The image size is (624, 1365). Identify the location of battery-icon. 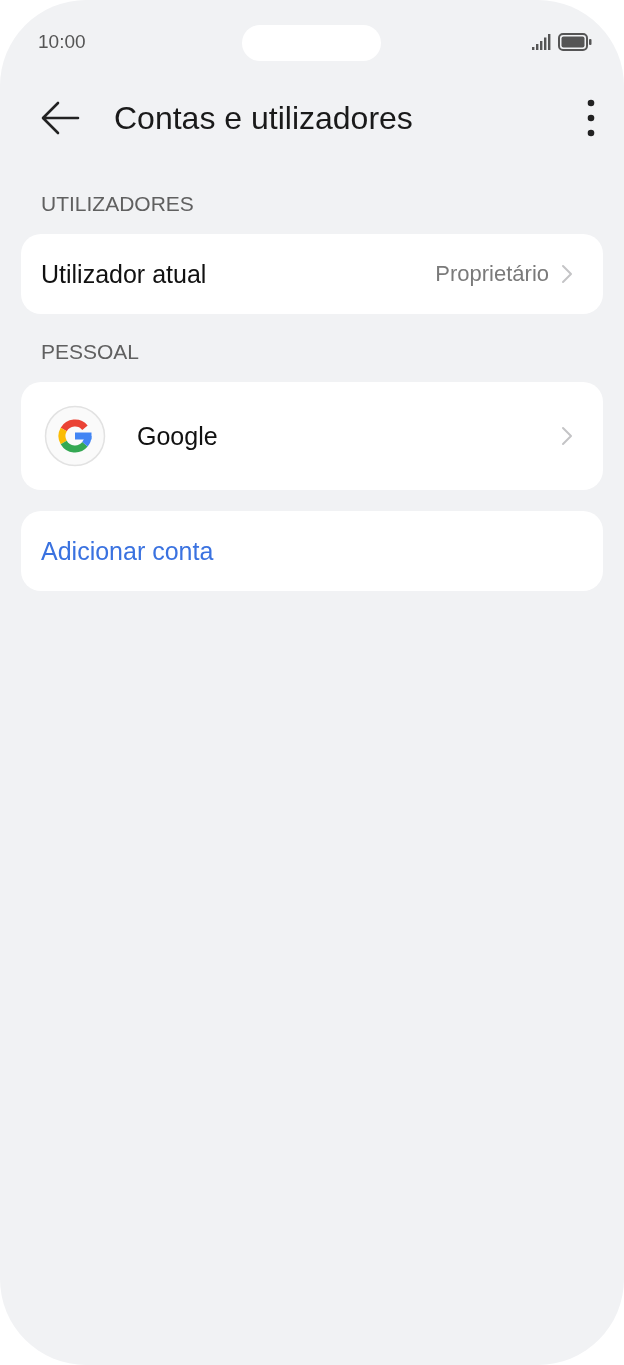
(575, 42).